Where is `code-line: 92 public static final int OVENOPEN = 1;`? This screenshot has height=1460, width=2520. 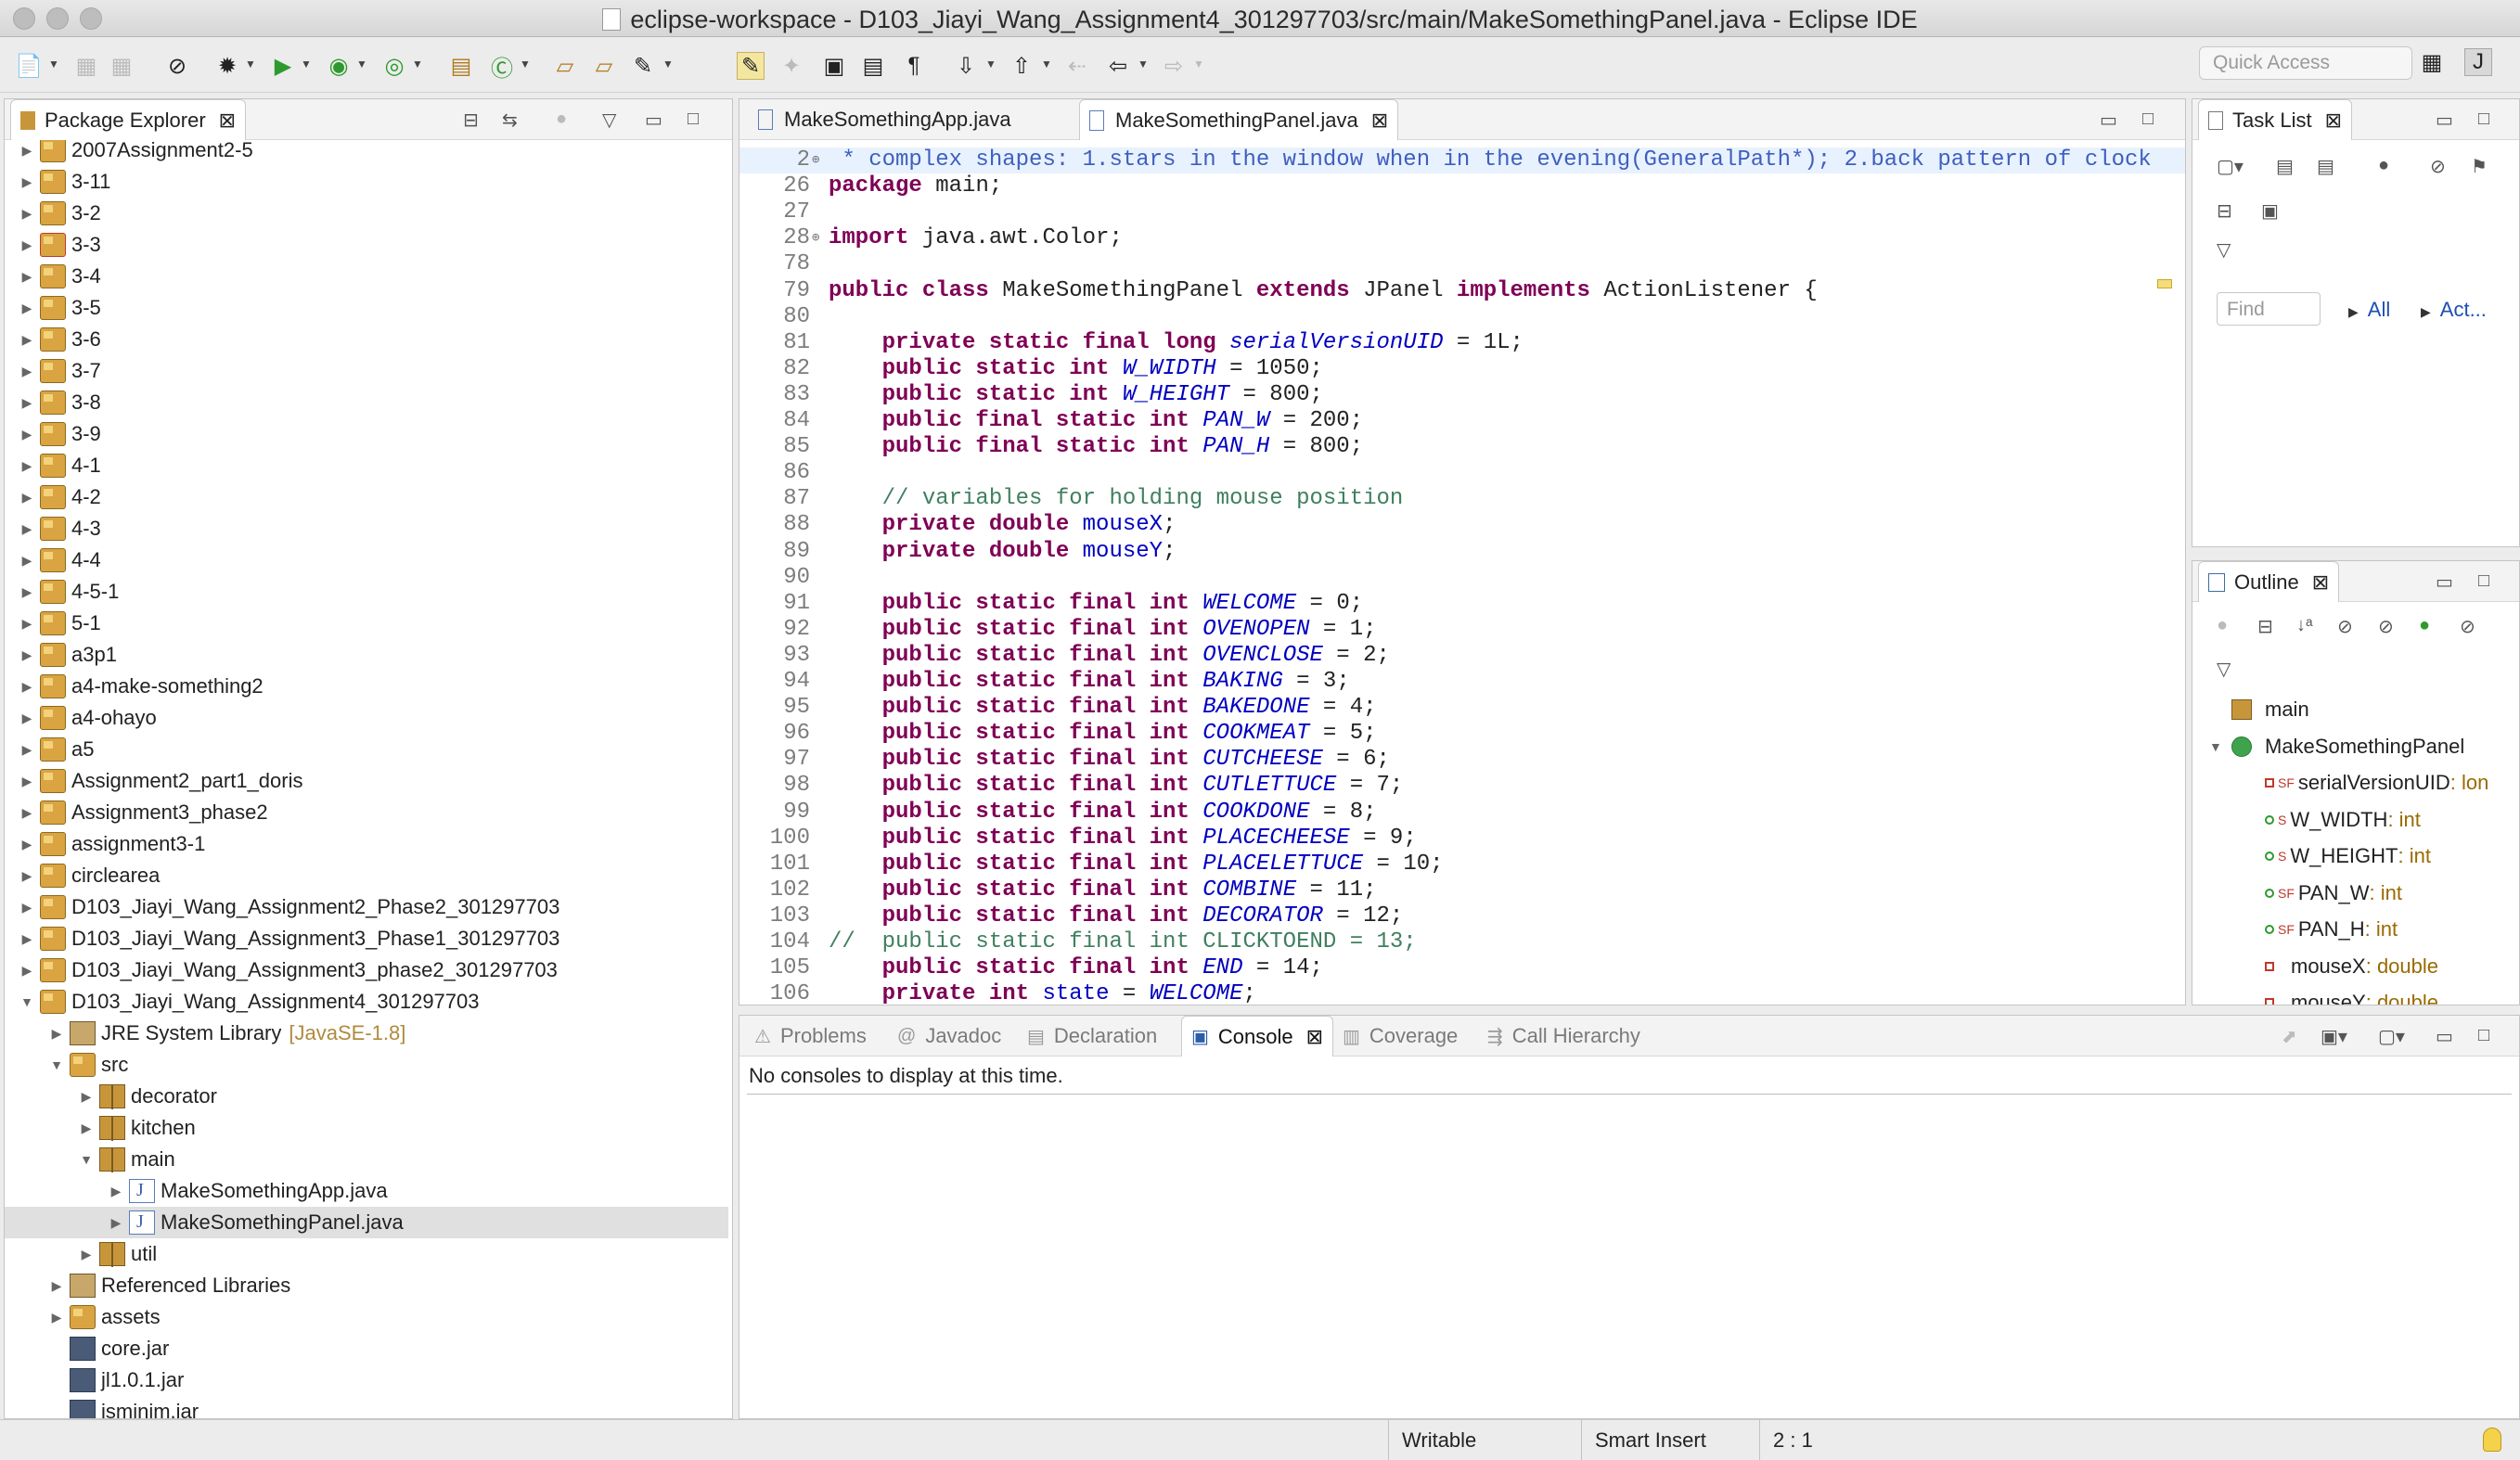 code-line: 92 public static final int OVENOPEN = 1; is located at coordinates (1462, 630).